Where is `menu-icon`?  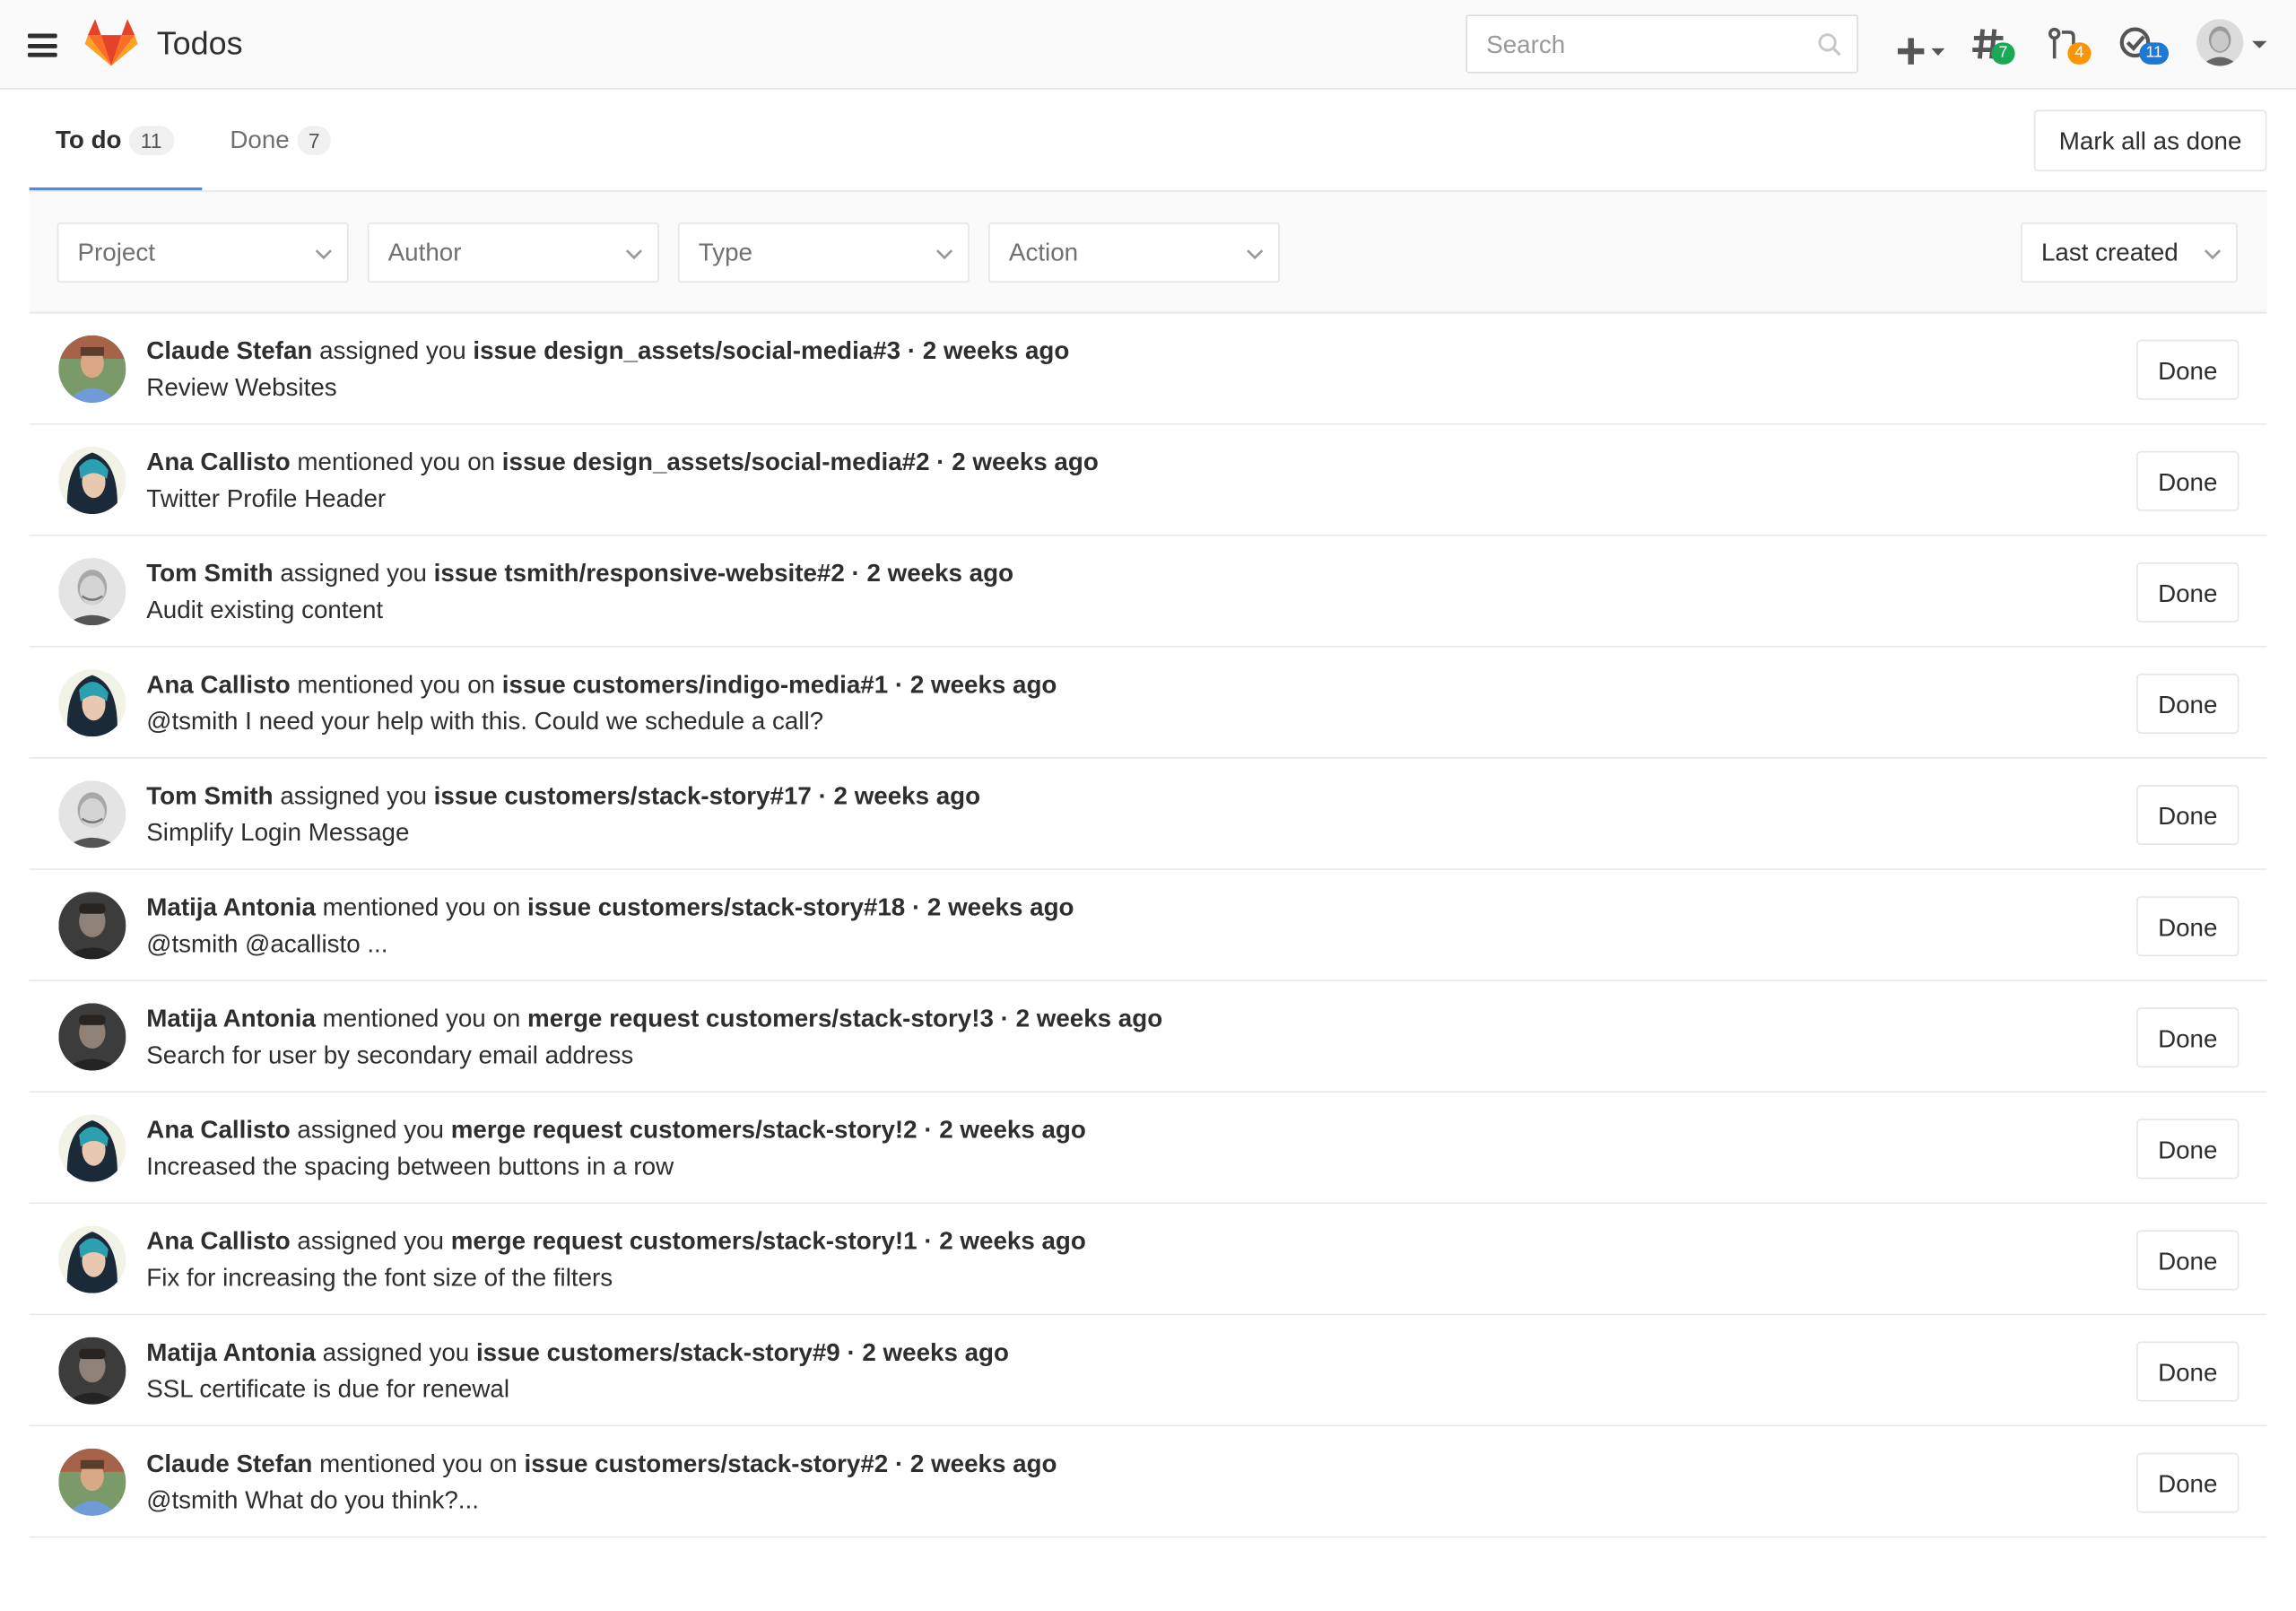 menu-icon is located at coordinates (42, 45).